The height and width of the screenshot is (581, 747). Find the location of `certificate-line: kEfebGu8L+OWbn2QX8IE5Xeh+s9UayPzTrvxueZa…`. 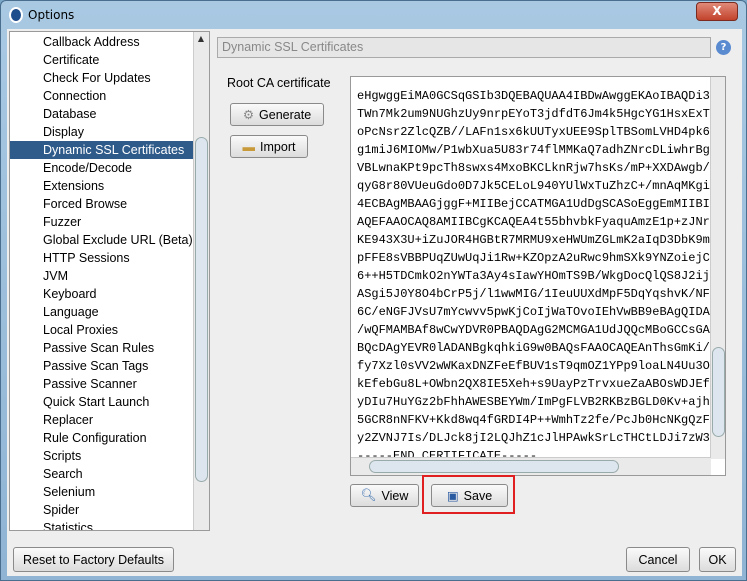

certificate-line: kEfebGu8L+OWbn2QX8IE5Xeh+s9UayPzTrvxueZa… is located at coordinates (541, 384).